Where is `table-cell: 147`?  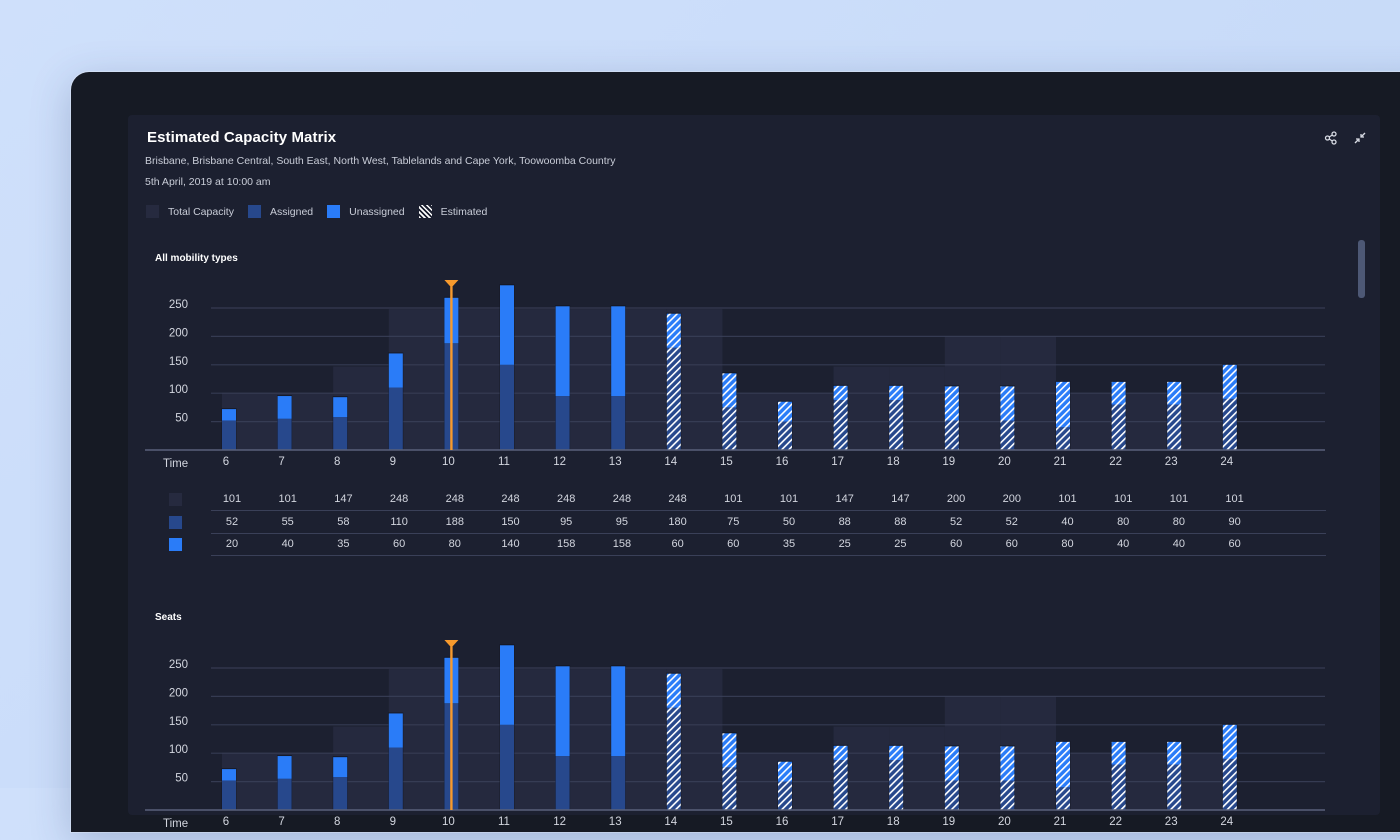
table-cell: 147 is located at coordinates (343, 499).